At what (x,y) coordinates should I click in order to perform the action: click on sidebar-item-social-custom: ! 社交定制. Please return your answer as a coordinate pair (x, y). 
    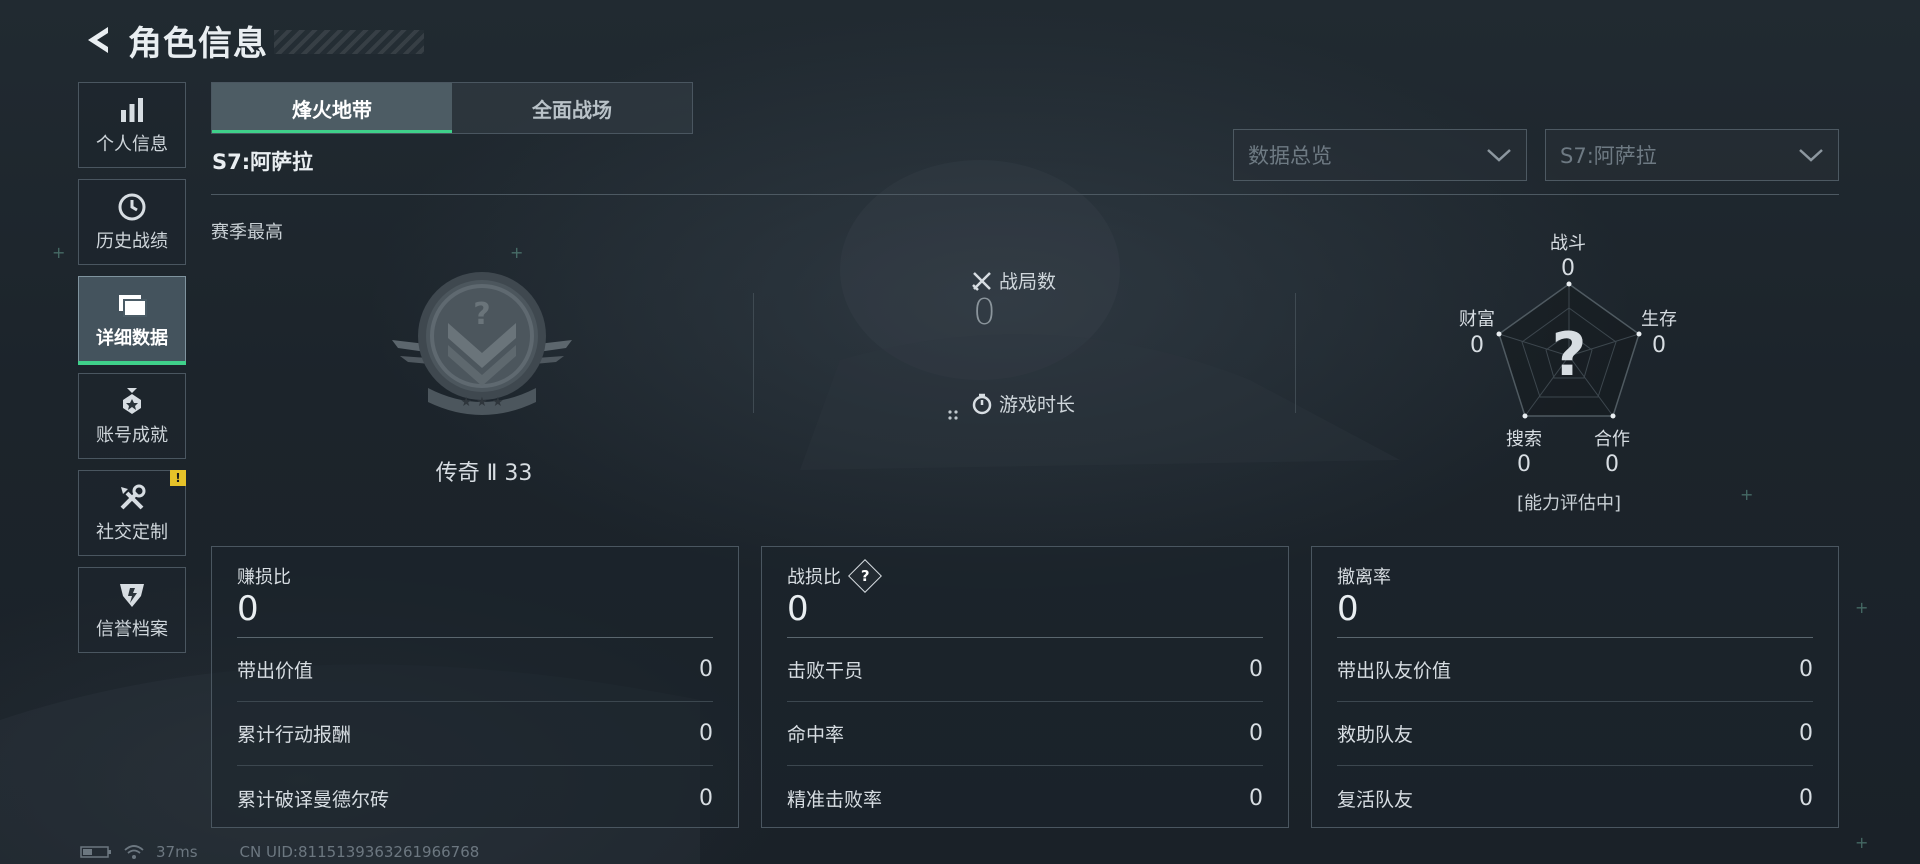
    Looking at the image, I should click on (132, 513).